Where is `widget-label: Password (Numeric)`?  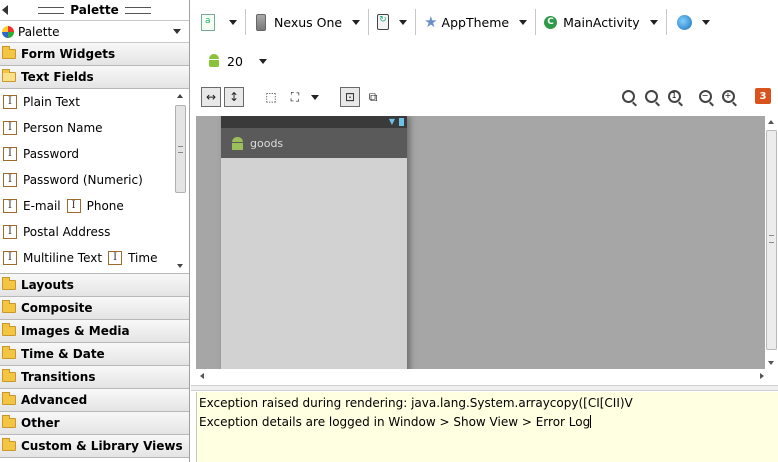
widget-label: Password (Numeric) is located at coordinates (83, 180).